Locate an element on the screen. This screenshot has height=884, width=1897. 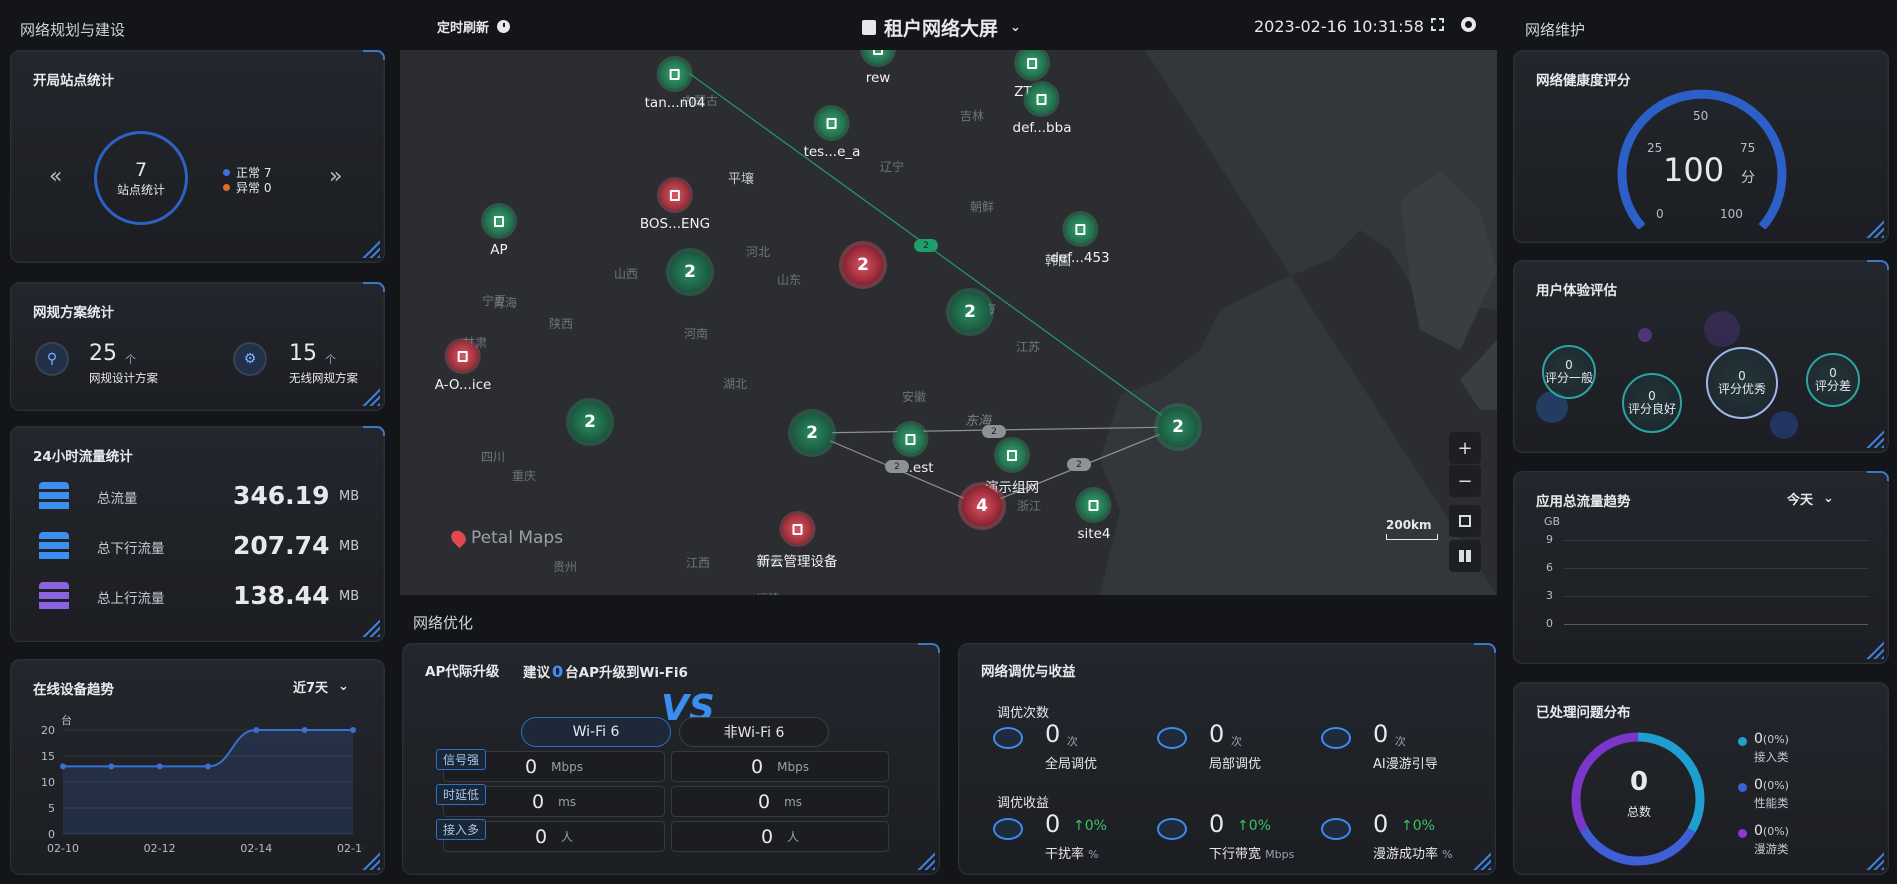
map-scale: 200km is located at coordinates (1412, 529).